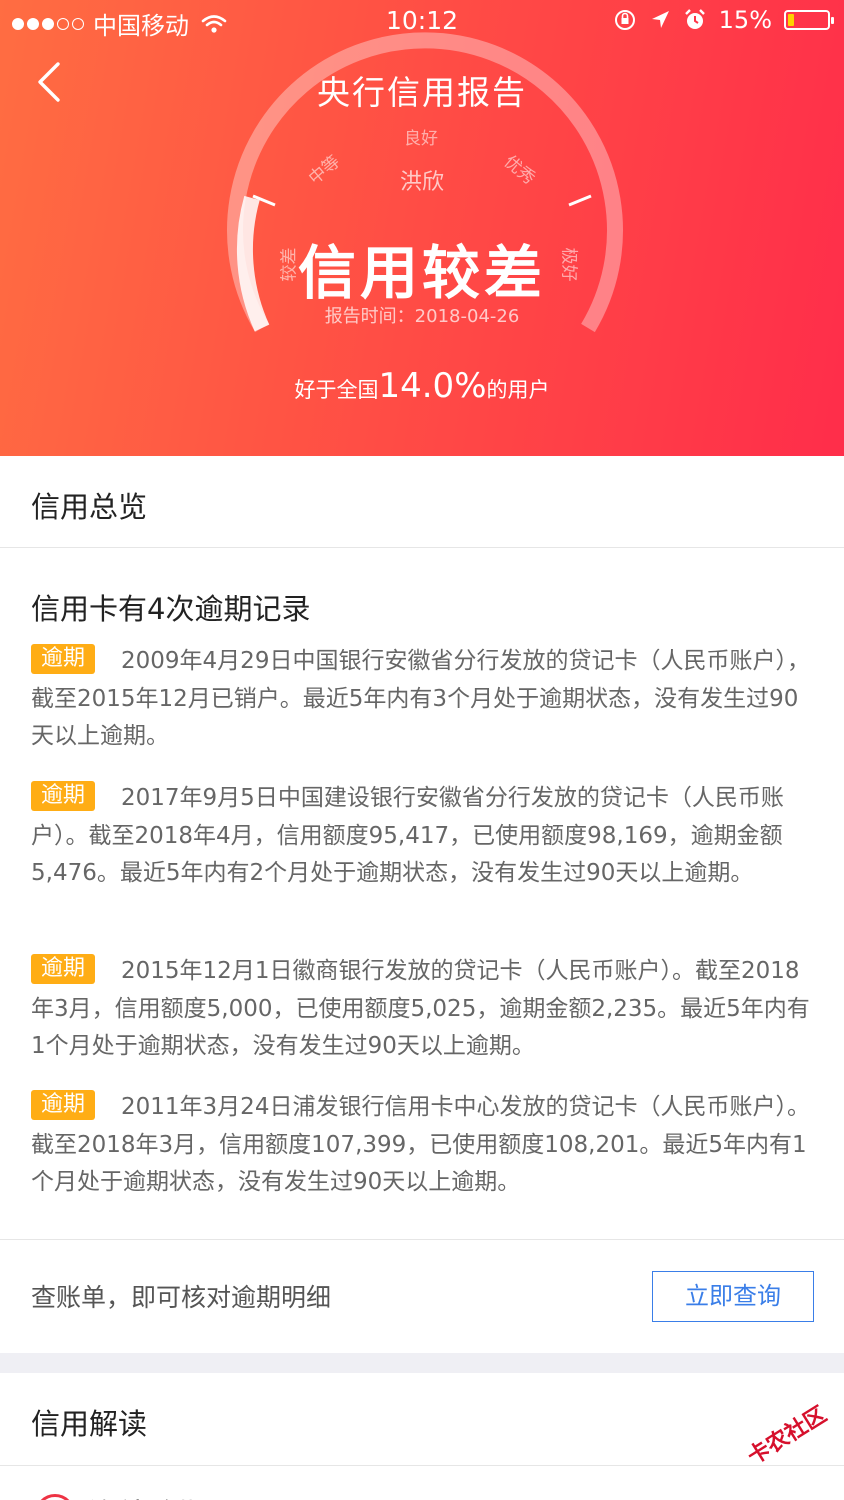 Image resolution: width=844 pixels, height=1500 pixels. Describe the element at coordinates (336, 390) in the screenshot. I see `better-prefix: 好于全国` at that location.